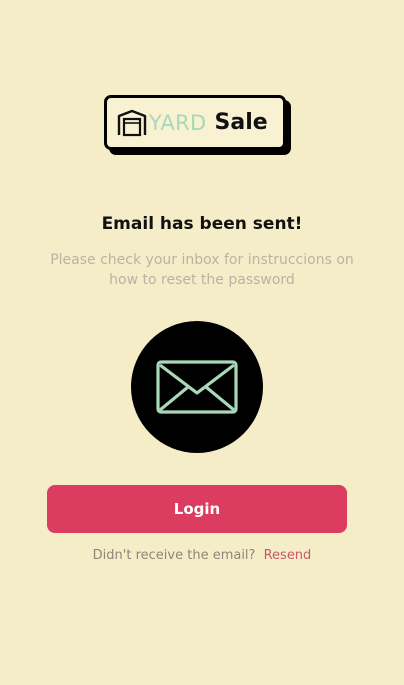  I want to click on logo-word-sale: Sale, so click(241, 122).